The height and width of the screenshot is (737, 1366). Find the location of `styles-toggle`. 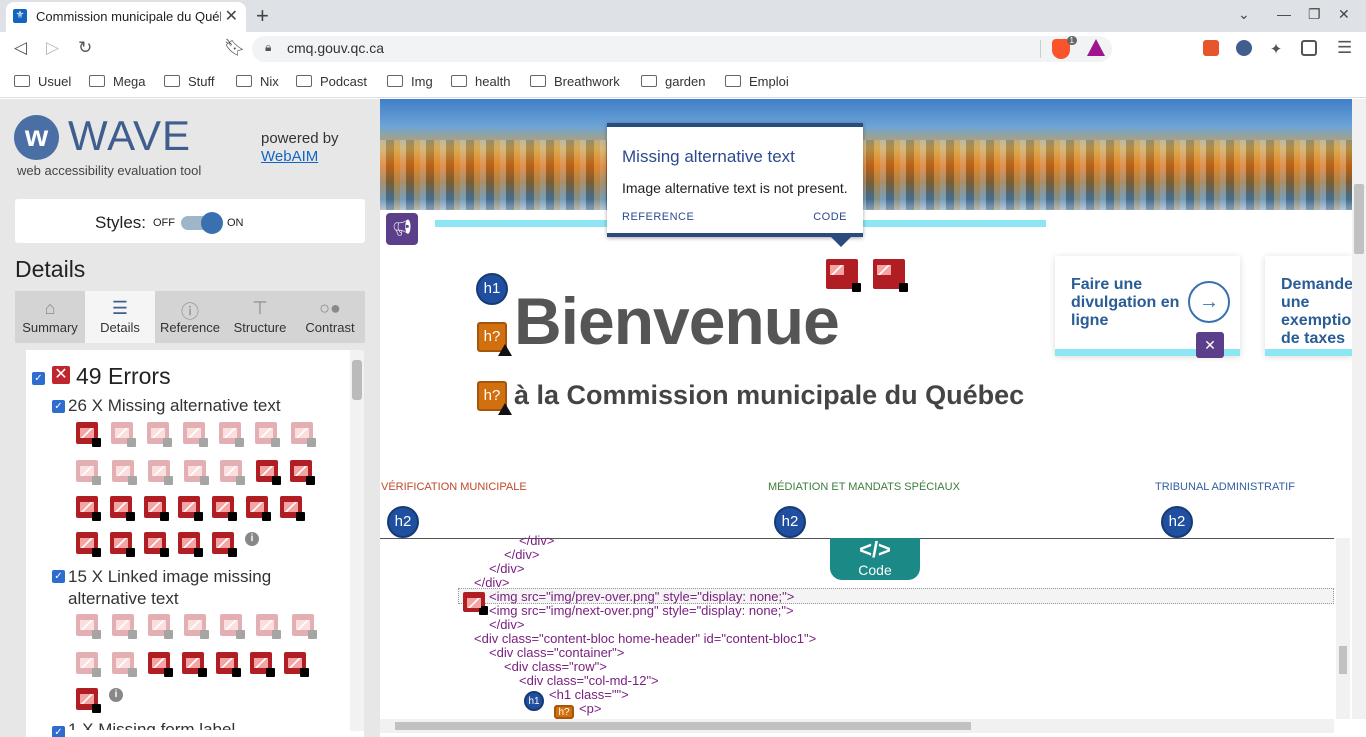

styles-toggle is located at coordinates (202, 223).